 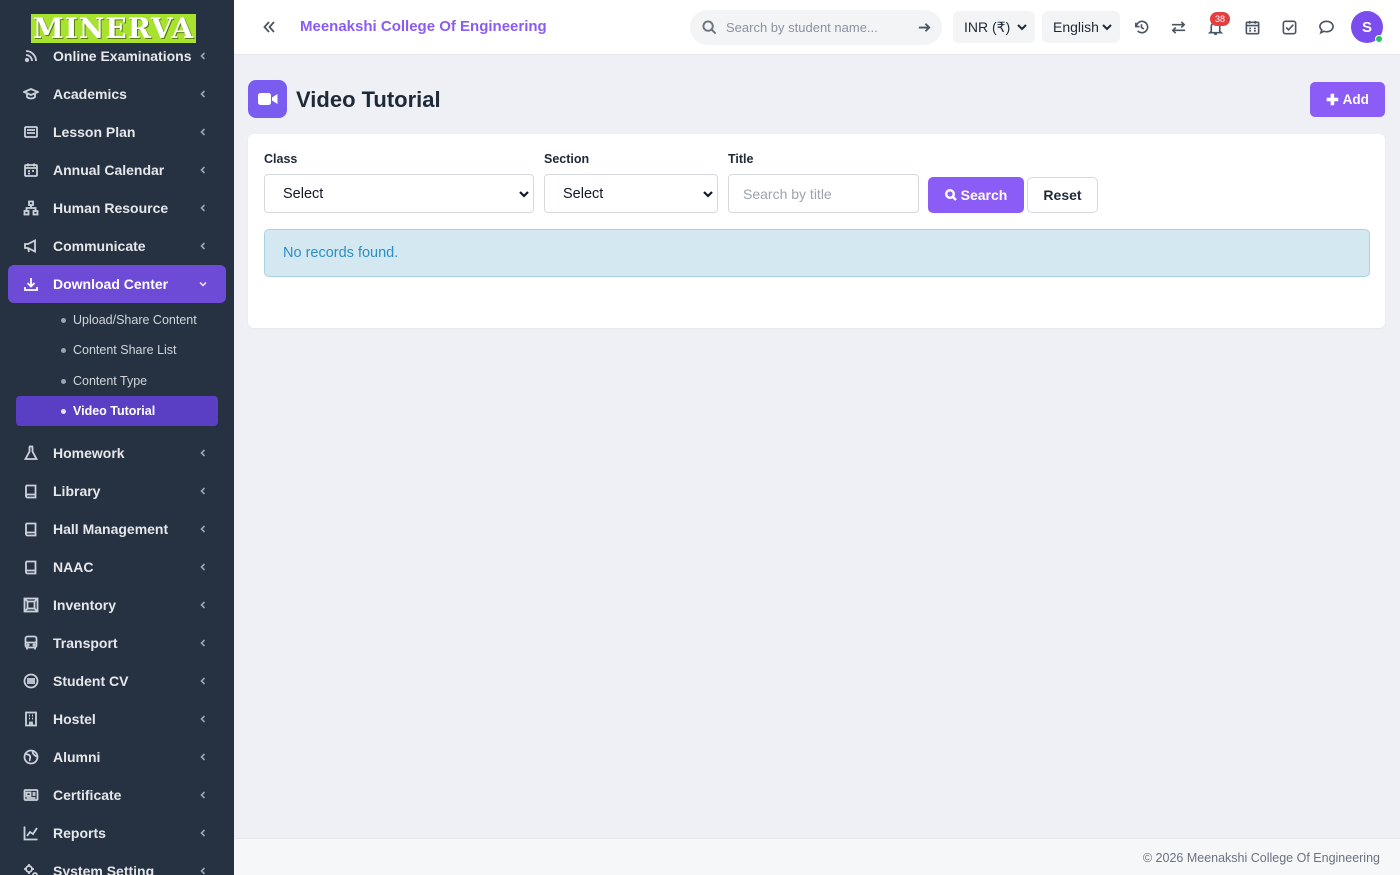 What do you see at coordinates (125, 350) in the screenshot?
I see `sidebar-subitem-label: Content Share List` at bounding box center [125, 350].